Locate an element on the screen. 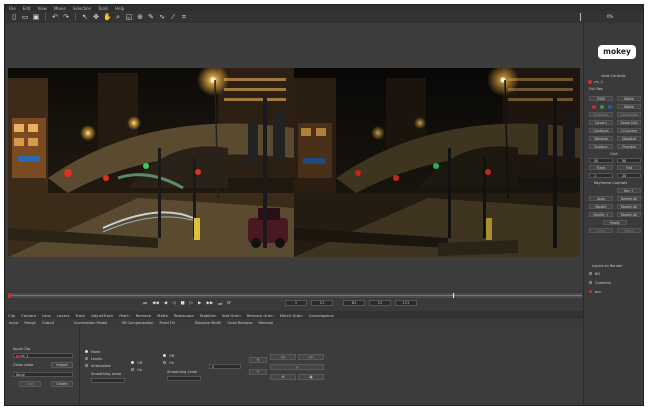 The image size is (650, 410). menu-view: View is located at coordinates (42, 8).